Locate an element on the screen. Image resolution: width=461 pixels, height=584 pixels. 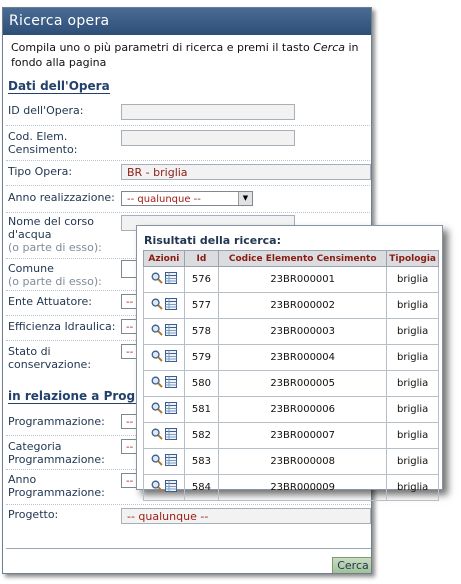
table-row: 576 23BR000001 briglia is located at coordinates (291, 279).